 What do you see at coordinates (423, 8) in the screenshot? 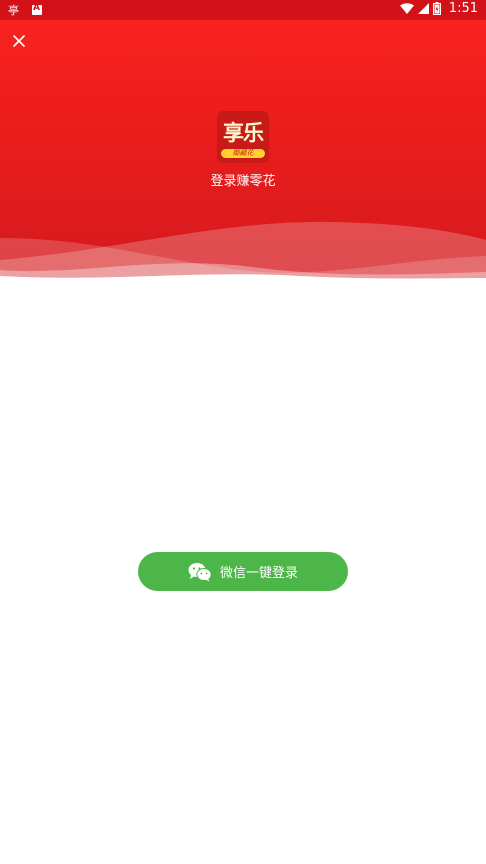
I see `cell-signal-icon` at bounding box center [423, 8].